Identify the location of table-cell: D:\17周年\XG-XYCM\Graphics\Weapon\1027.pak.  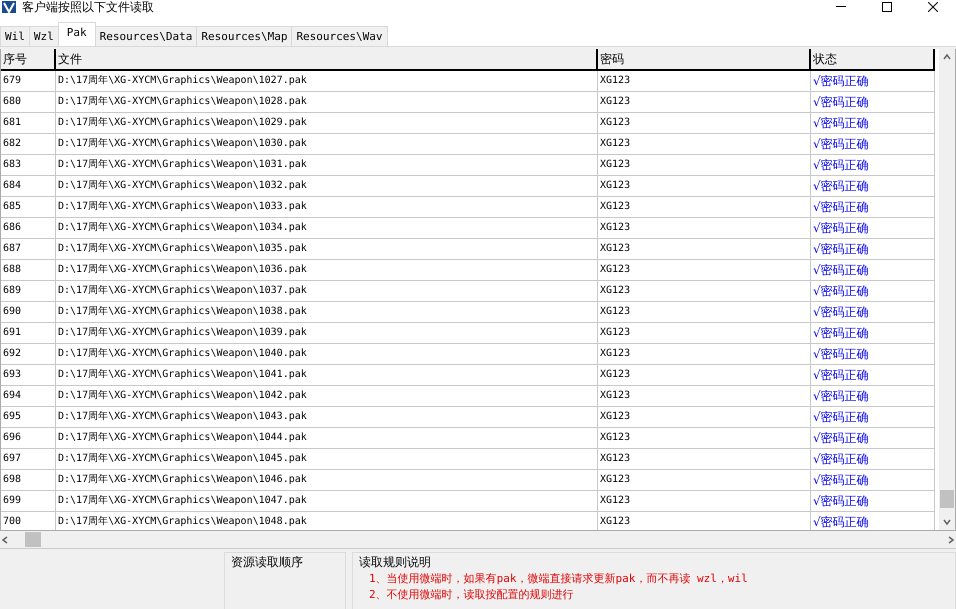
(327, 81).